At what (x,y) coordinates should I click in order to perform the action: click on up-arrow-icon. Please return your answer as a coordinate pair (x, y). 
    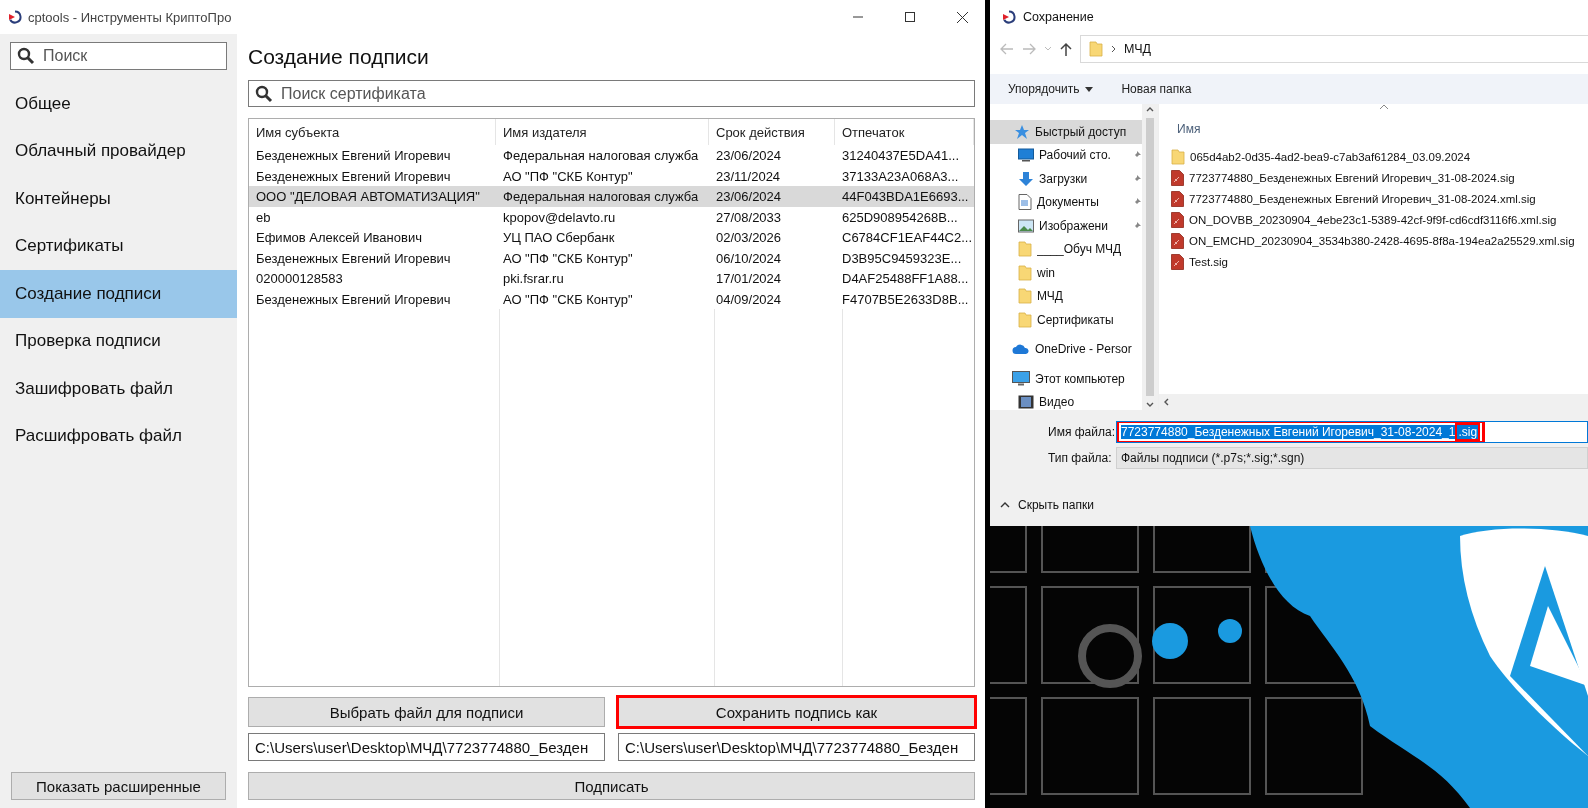
    Looking at the image, I should click on (1066, 49).